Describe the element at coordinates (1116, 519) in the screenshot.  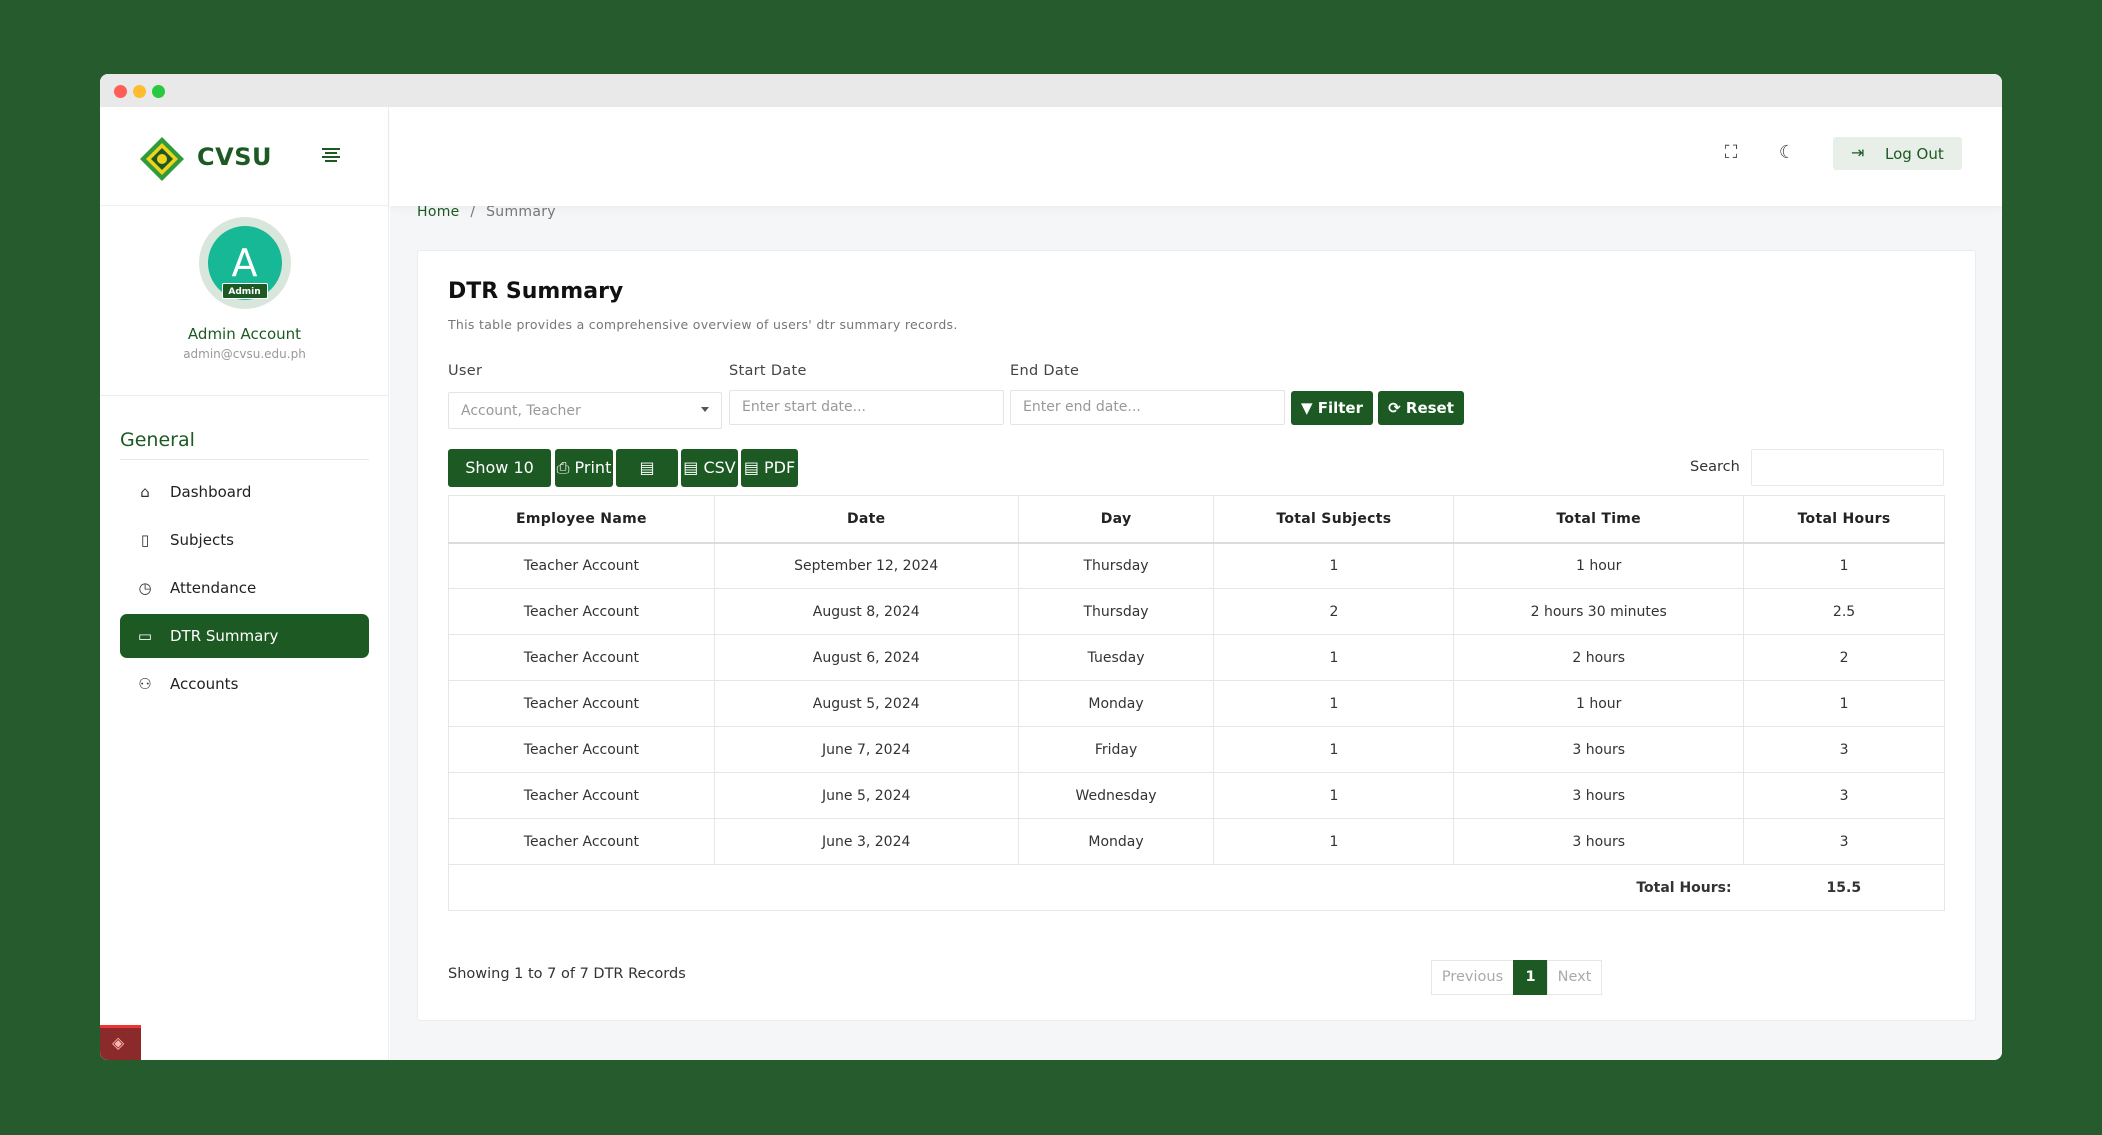
I see `column-header: Day` at that location.